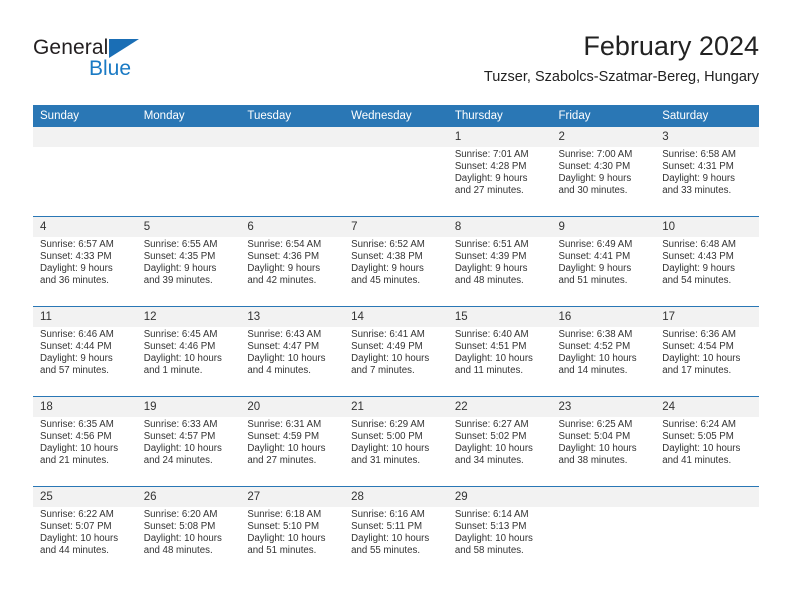 The height and width of the screenshot is (612, 792). I want to click on day-number: 27, so click(292, 497).